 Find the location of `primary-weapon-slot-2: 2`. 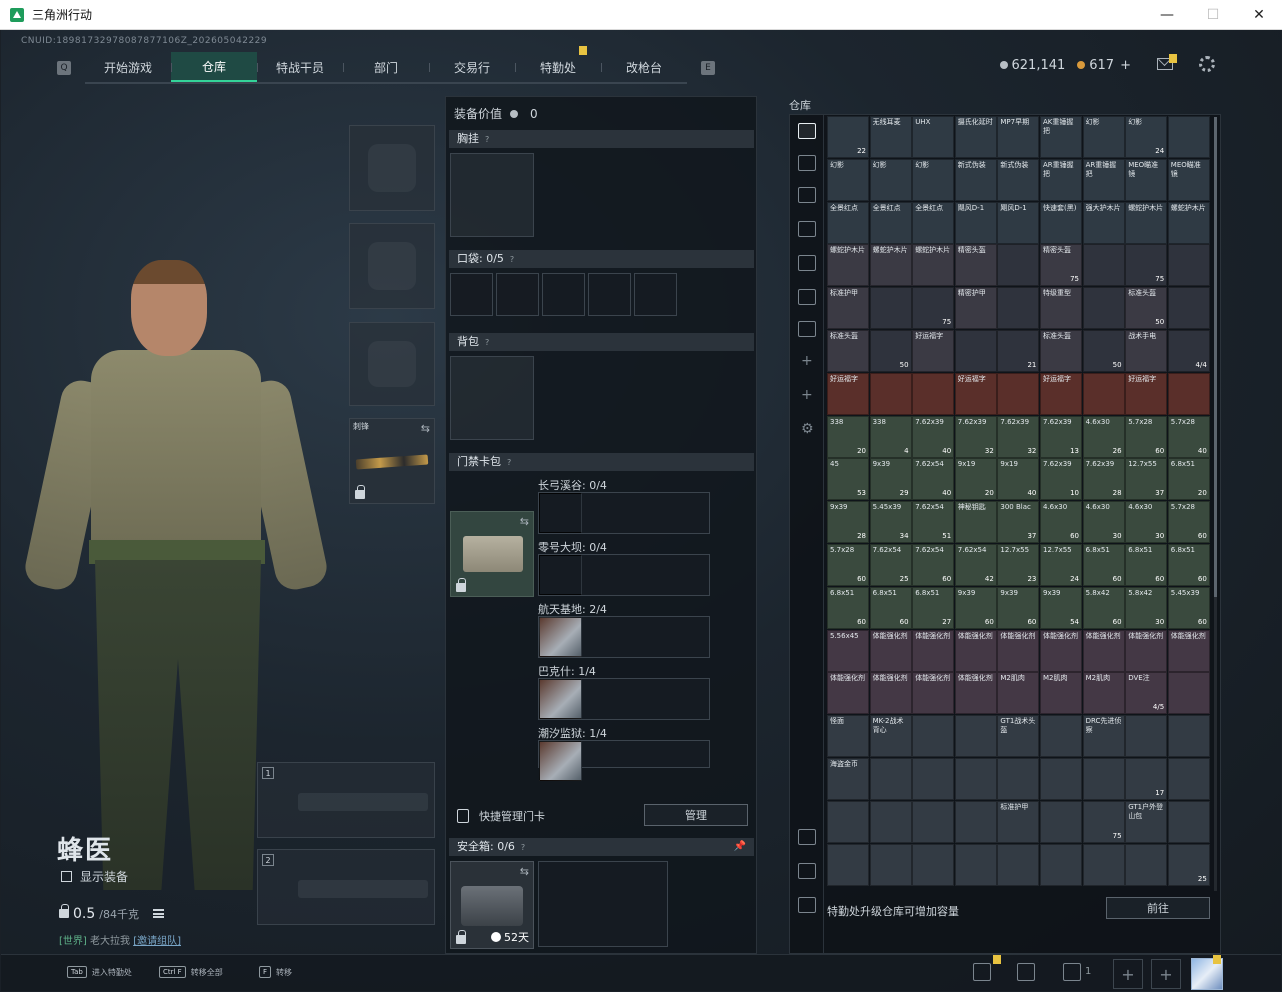

primary-weapon-slot-2: 2 is located at coordinates (346, 887).